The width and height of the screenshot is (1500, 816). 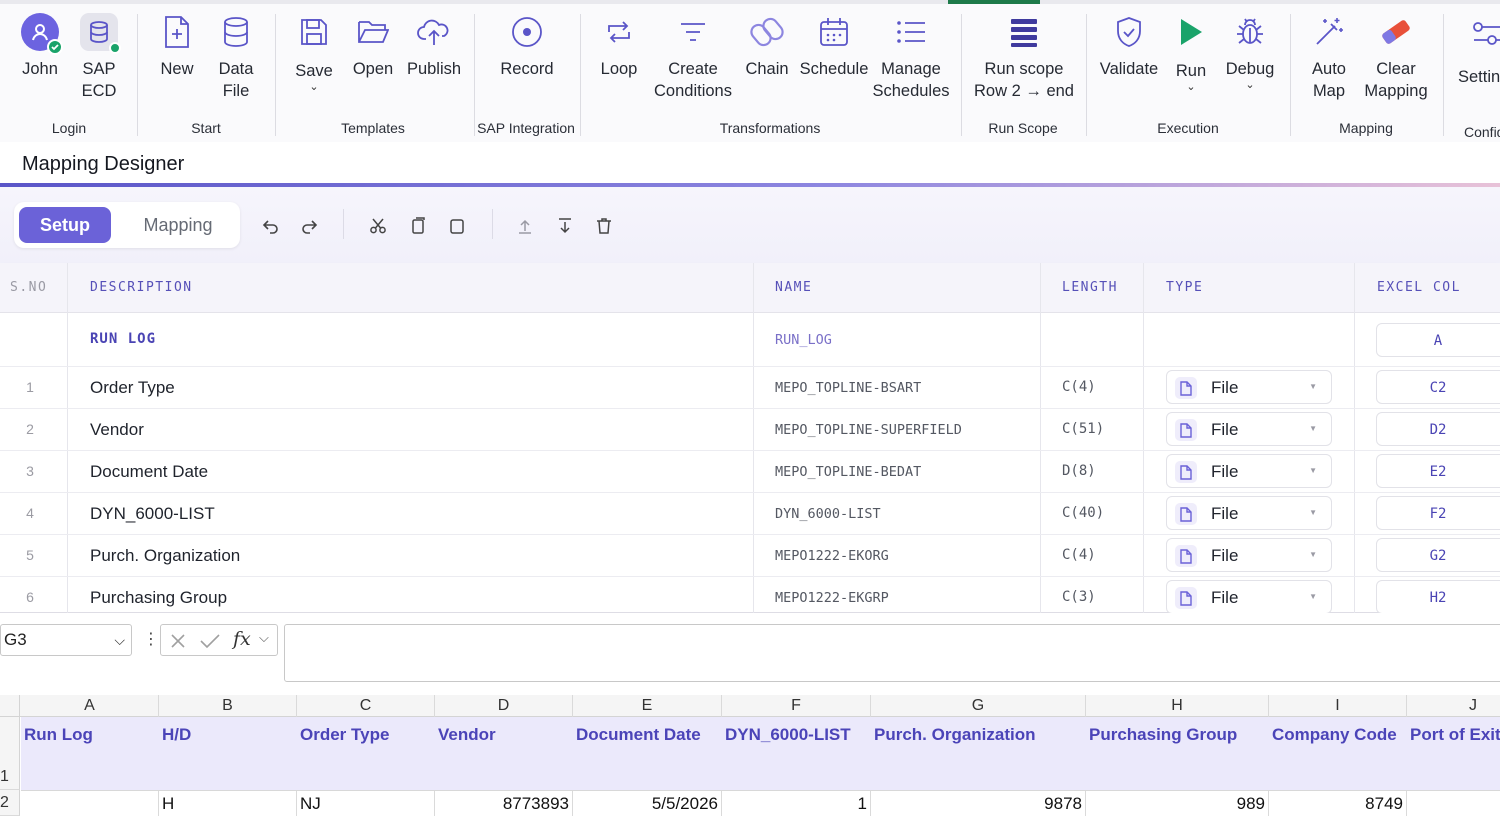 I want to click on caret-down-icon: ▼, so click(x=1313, y=470).